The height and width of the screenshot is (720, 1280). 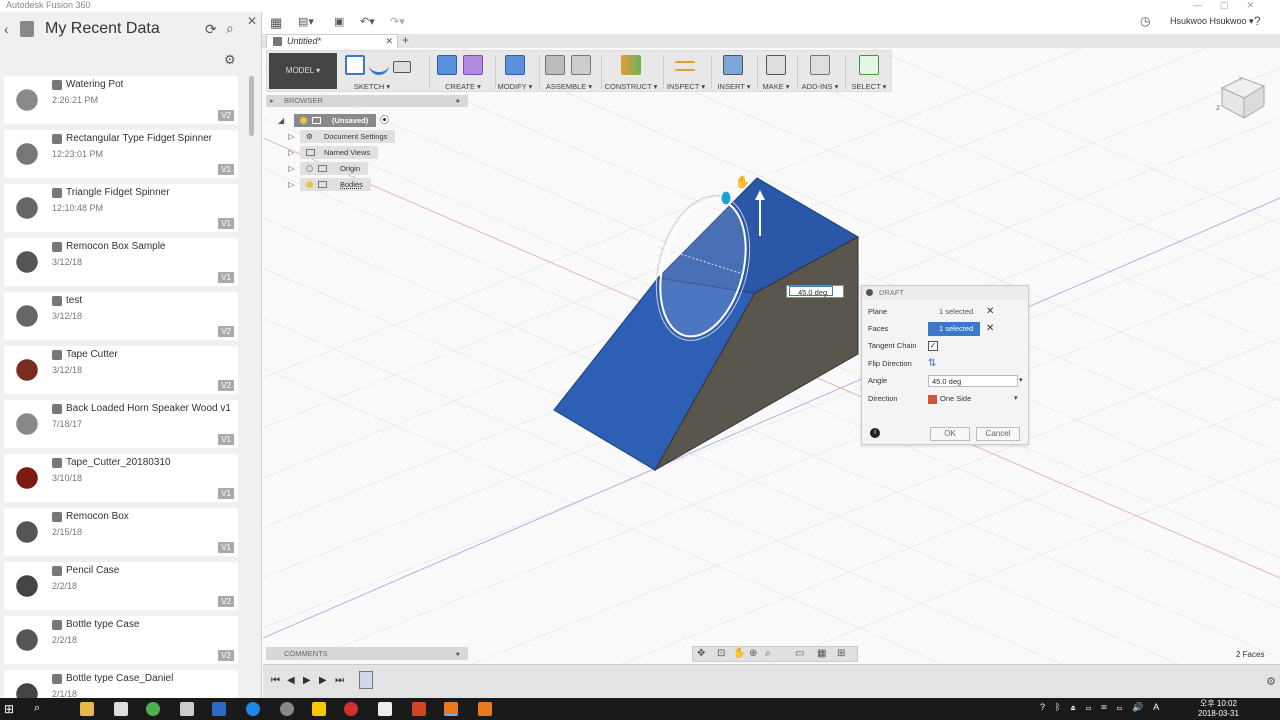 What do you see at coordinates (800, 654) in the screenshot?
I see `display-settings-icon: ▭` at bounding box center [800, 654].